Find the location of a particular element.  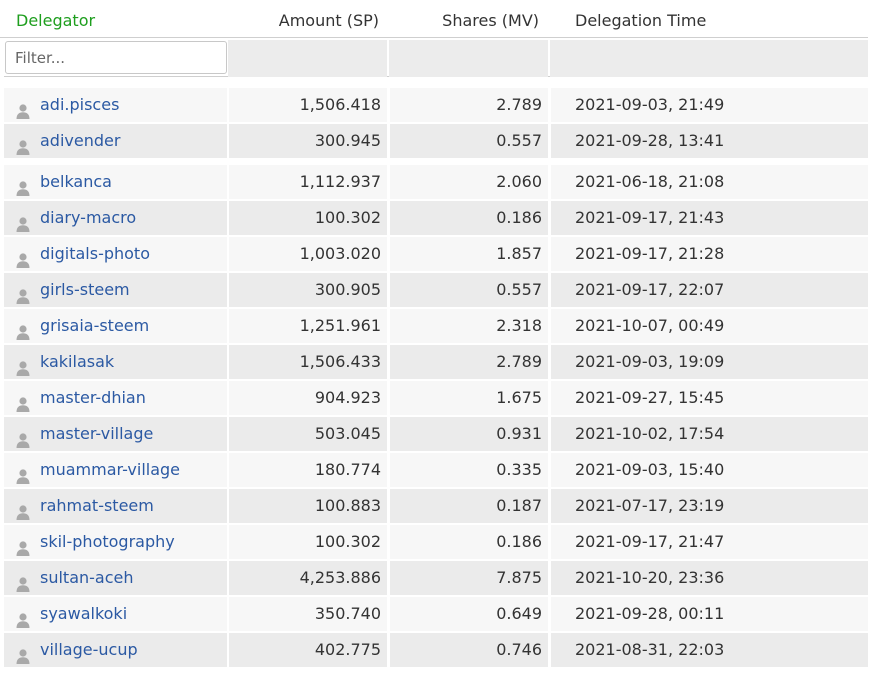

shares-value: 0.557 is located at coordinates (519, 289).